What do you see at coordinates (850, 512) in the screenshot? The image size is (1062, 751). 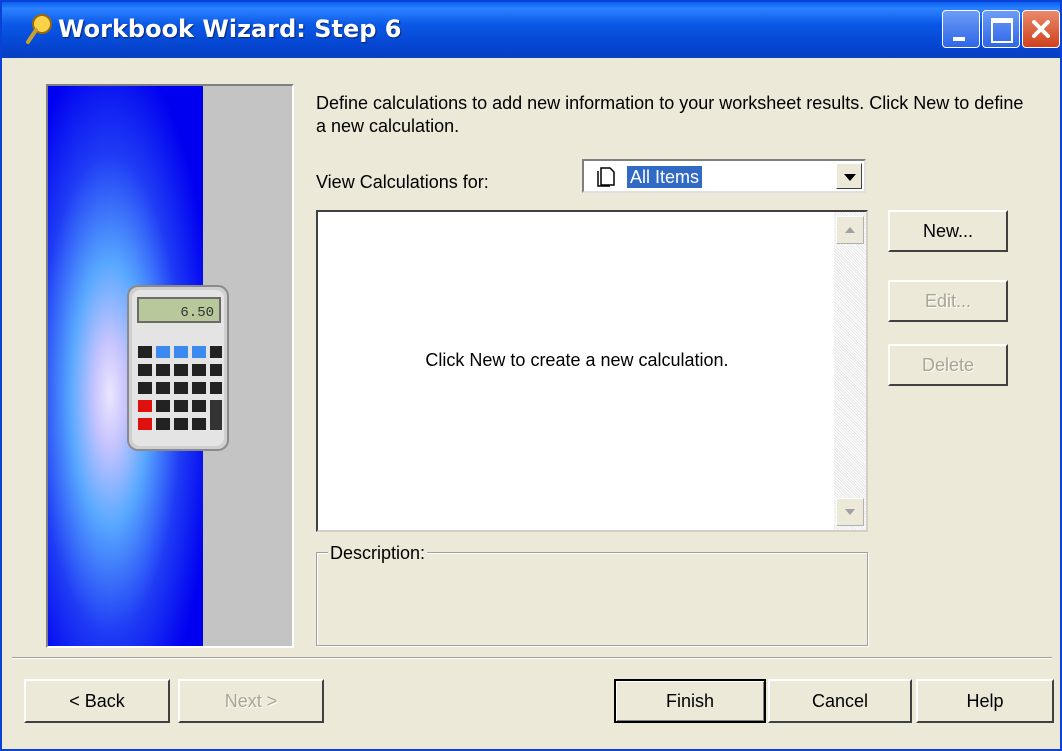 I see `scroll-down-button` at bounding box center [850, 512].